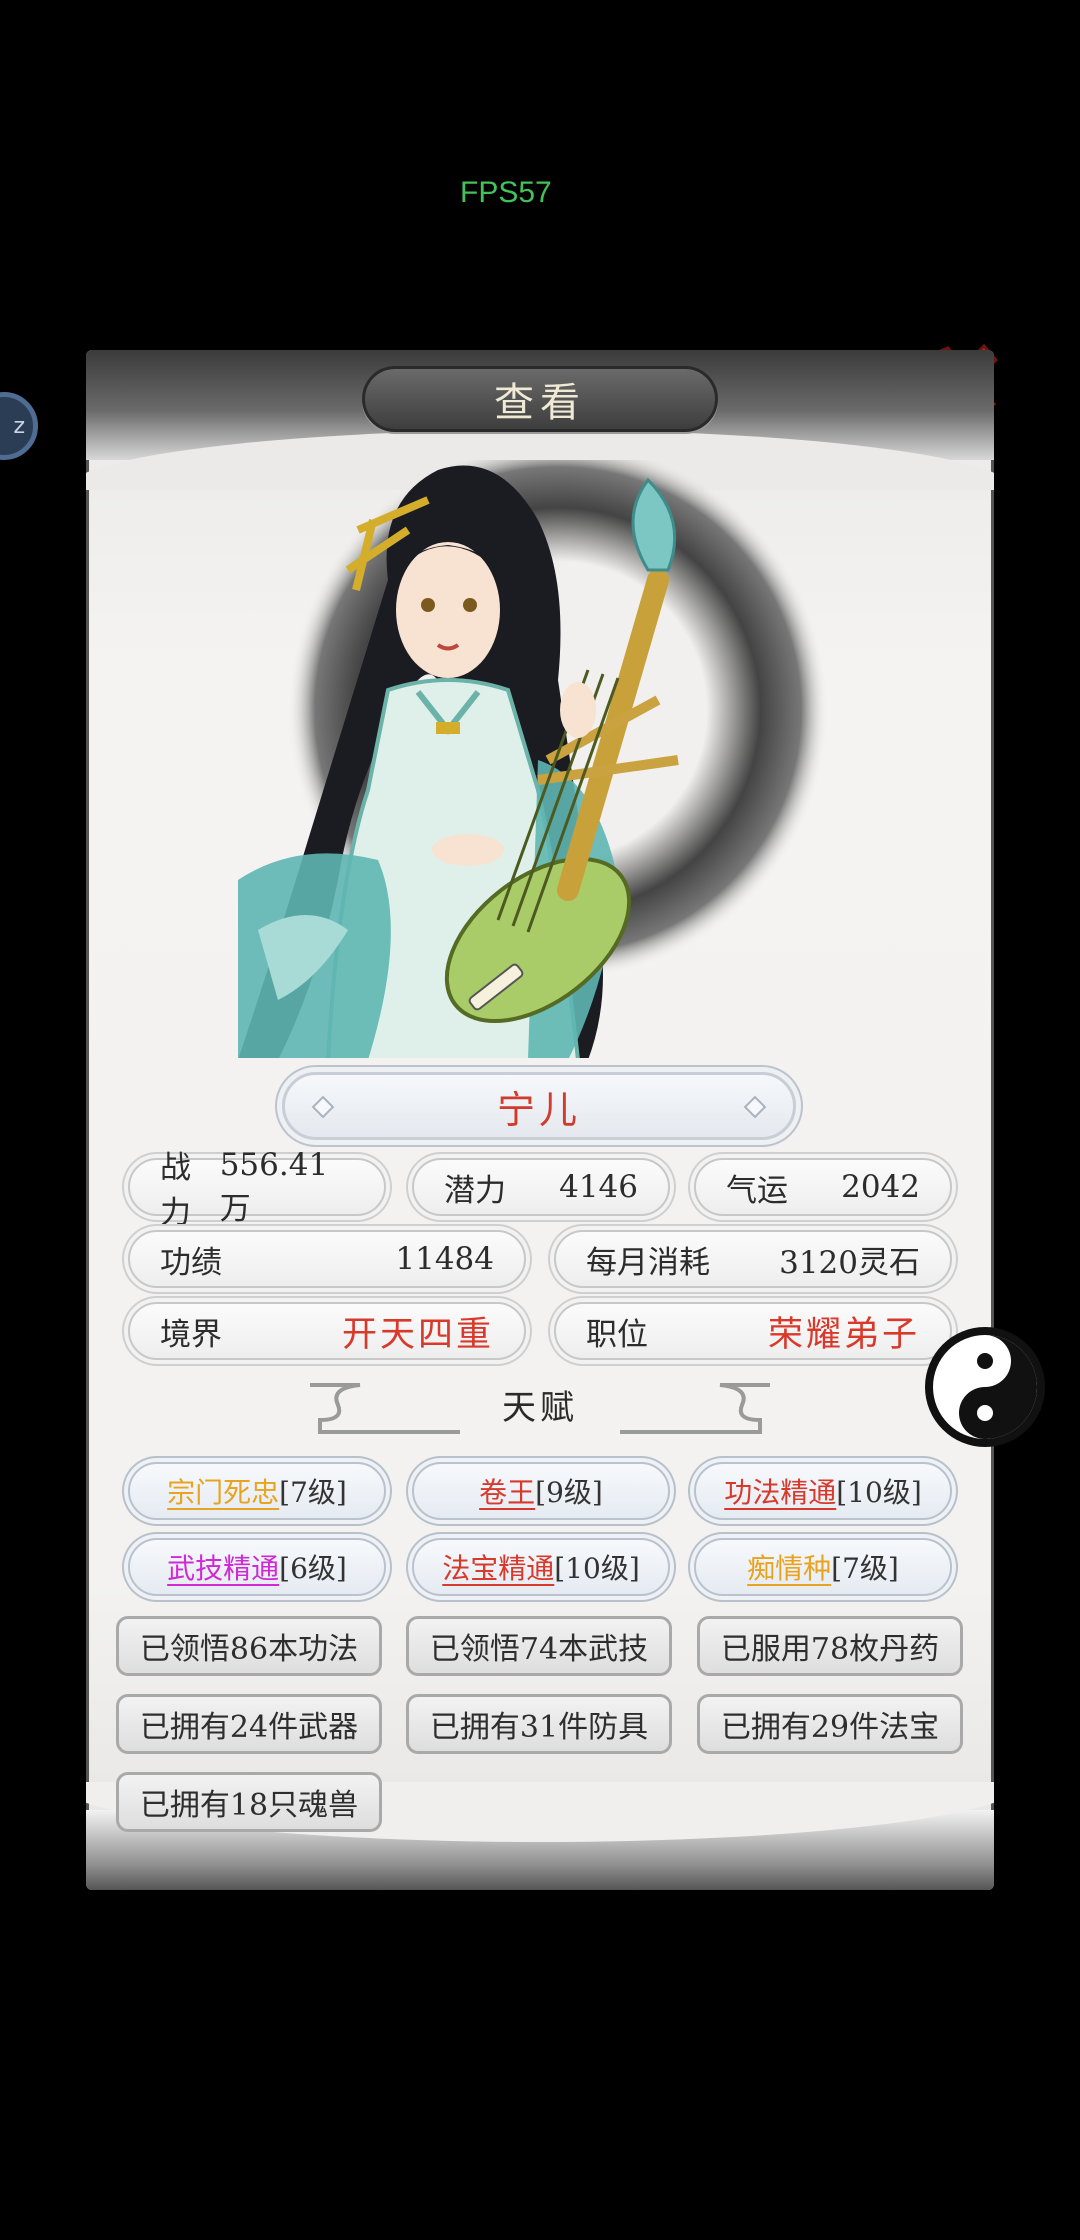 The width and height of the screenshot is (1080, 2240). I want to click on achievement-chip: 已拥有29件法宝, so click(830, 1724).